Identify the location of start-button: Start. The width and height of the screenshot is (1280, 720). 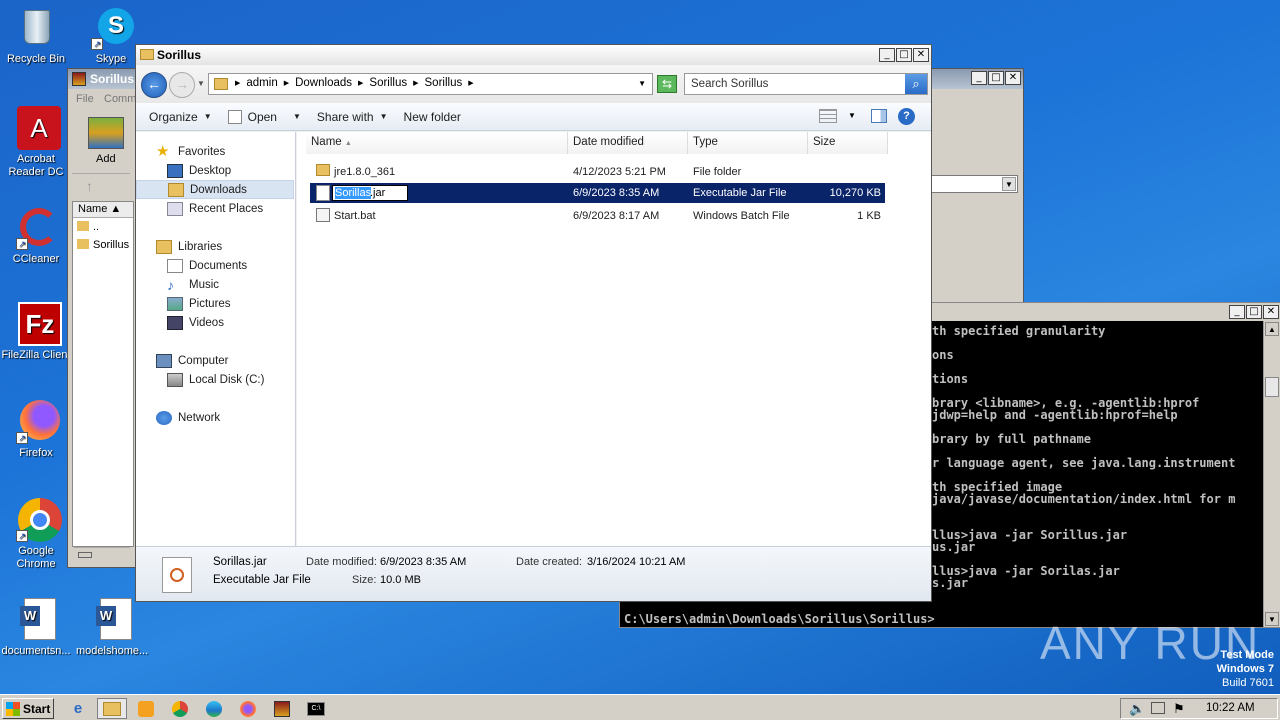
(28, 708).